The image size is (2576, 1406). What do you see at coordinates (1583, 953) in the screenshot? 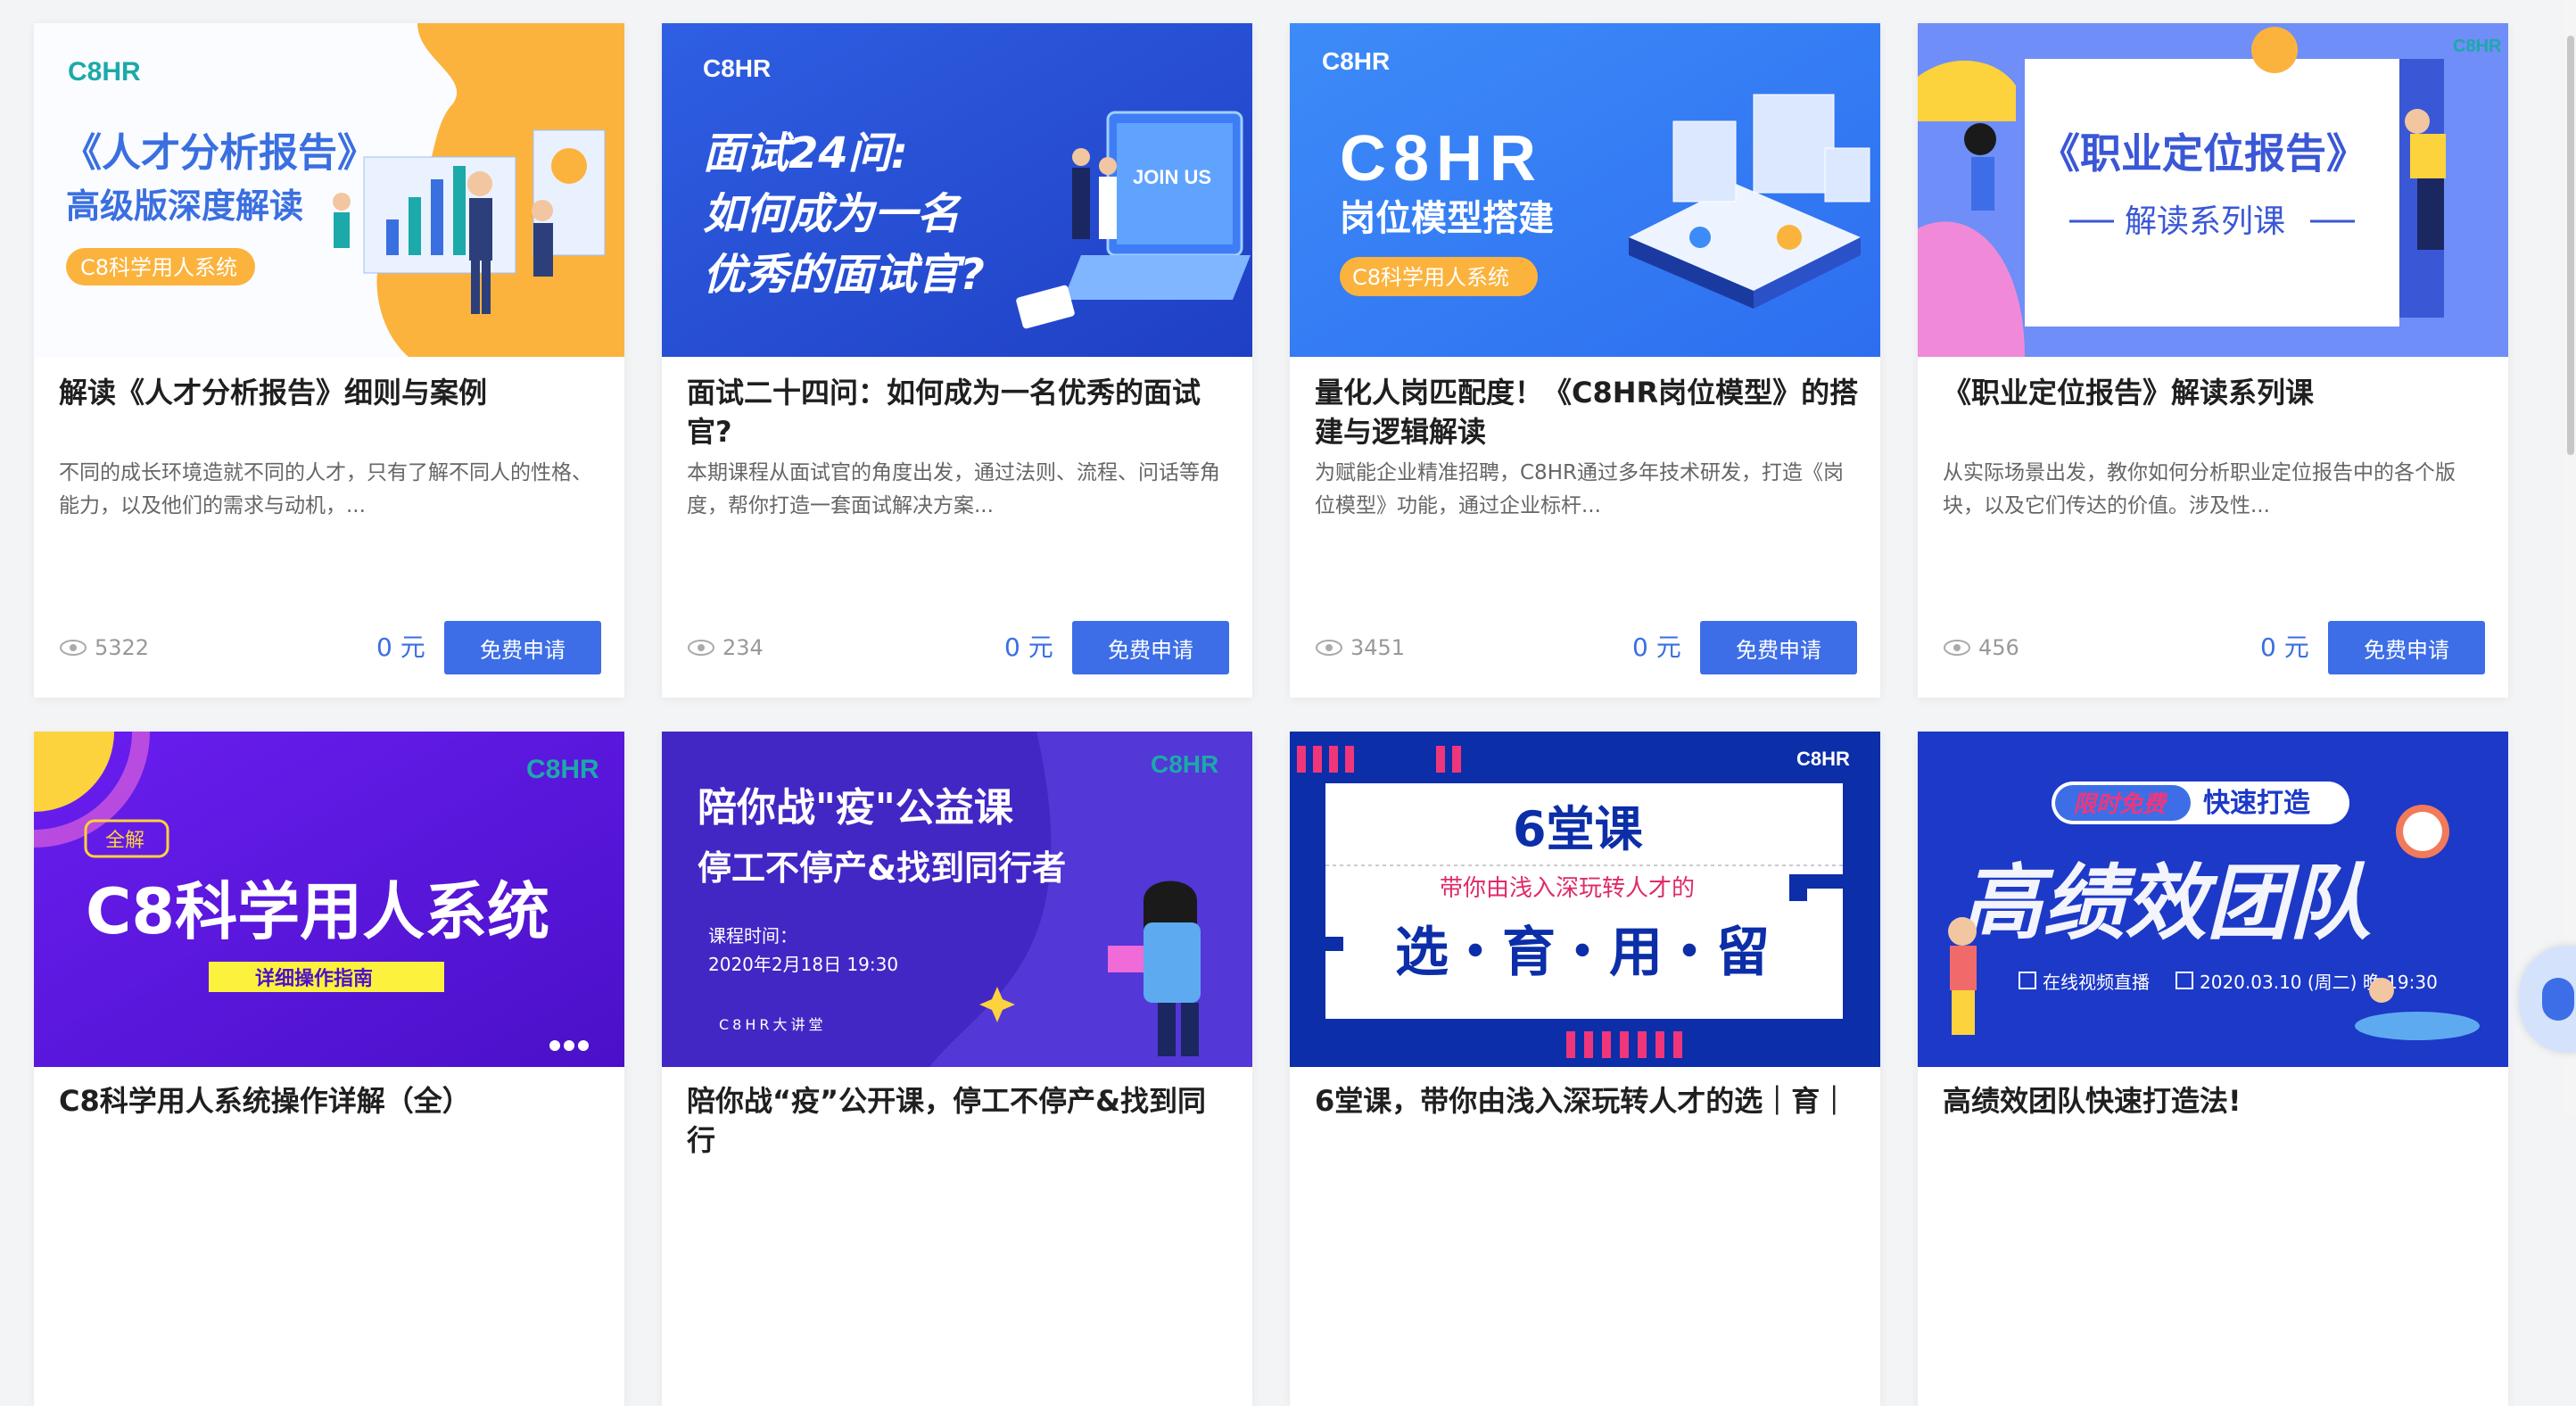
I see `banner-line3: 选・育・用・留` at bounding box center [1583, 953].